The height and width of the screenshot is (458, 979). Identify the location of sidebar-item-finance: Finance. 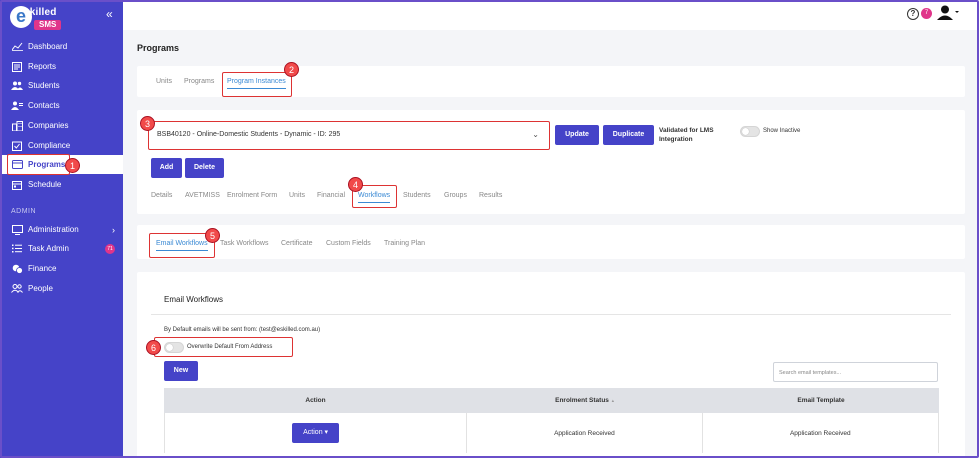
(61, 268).